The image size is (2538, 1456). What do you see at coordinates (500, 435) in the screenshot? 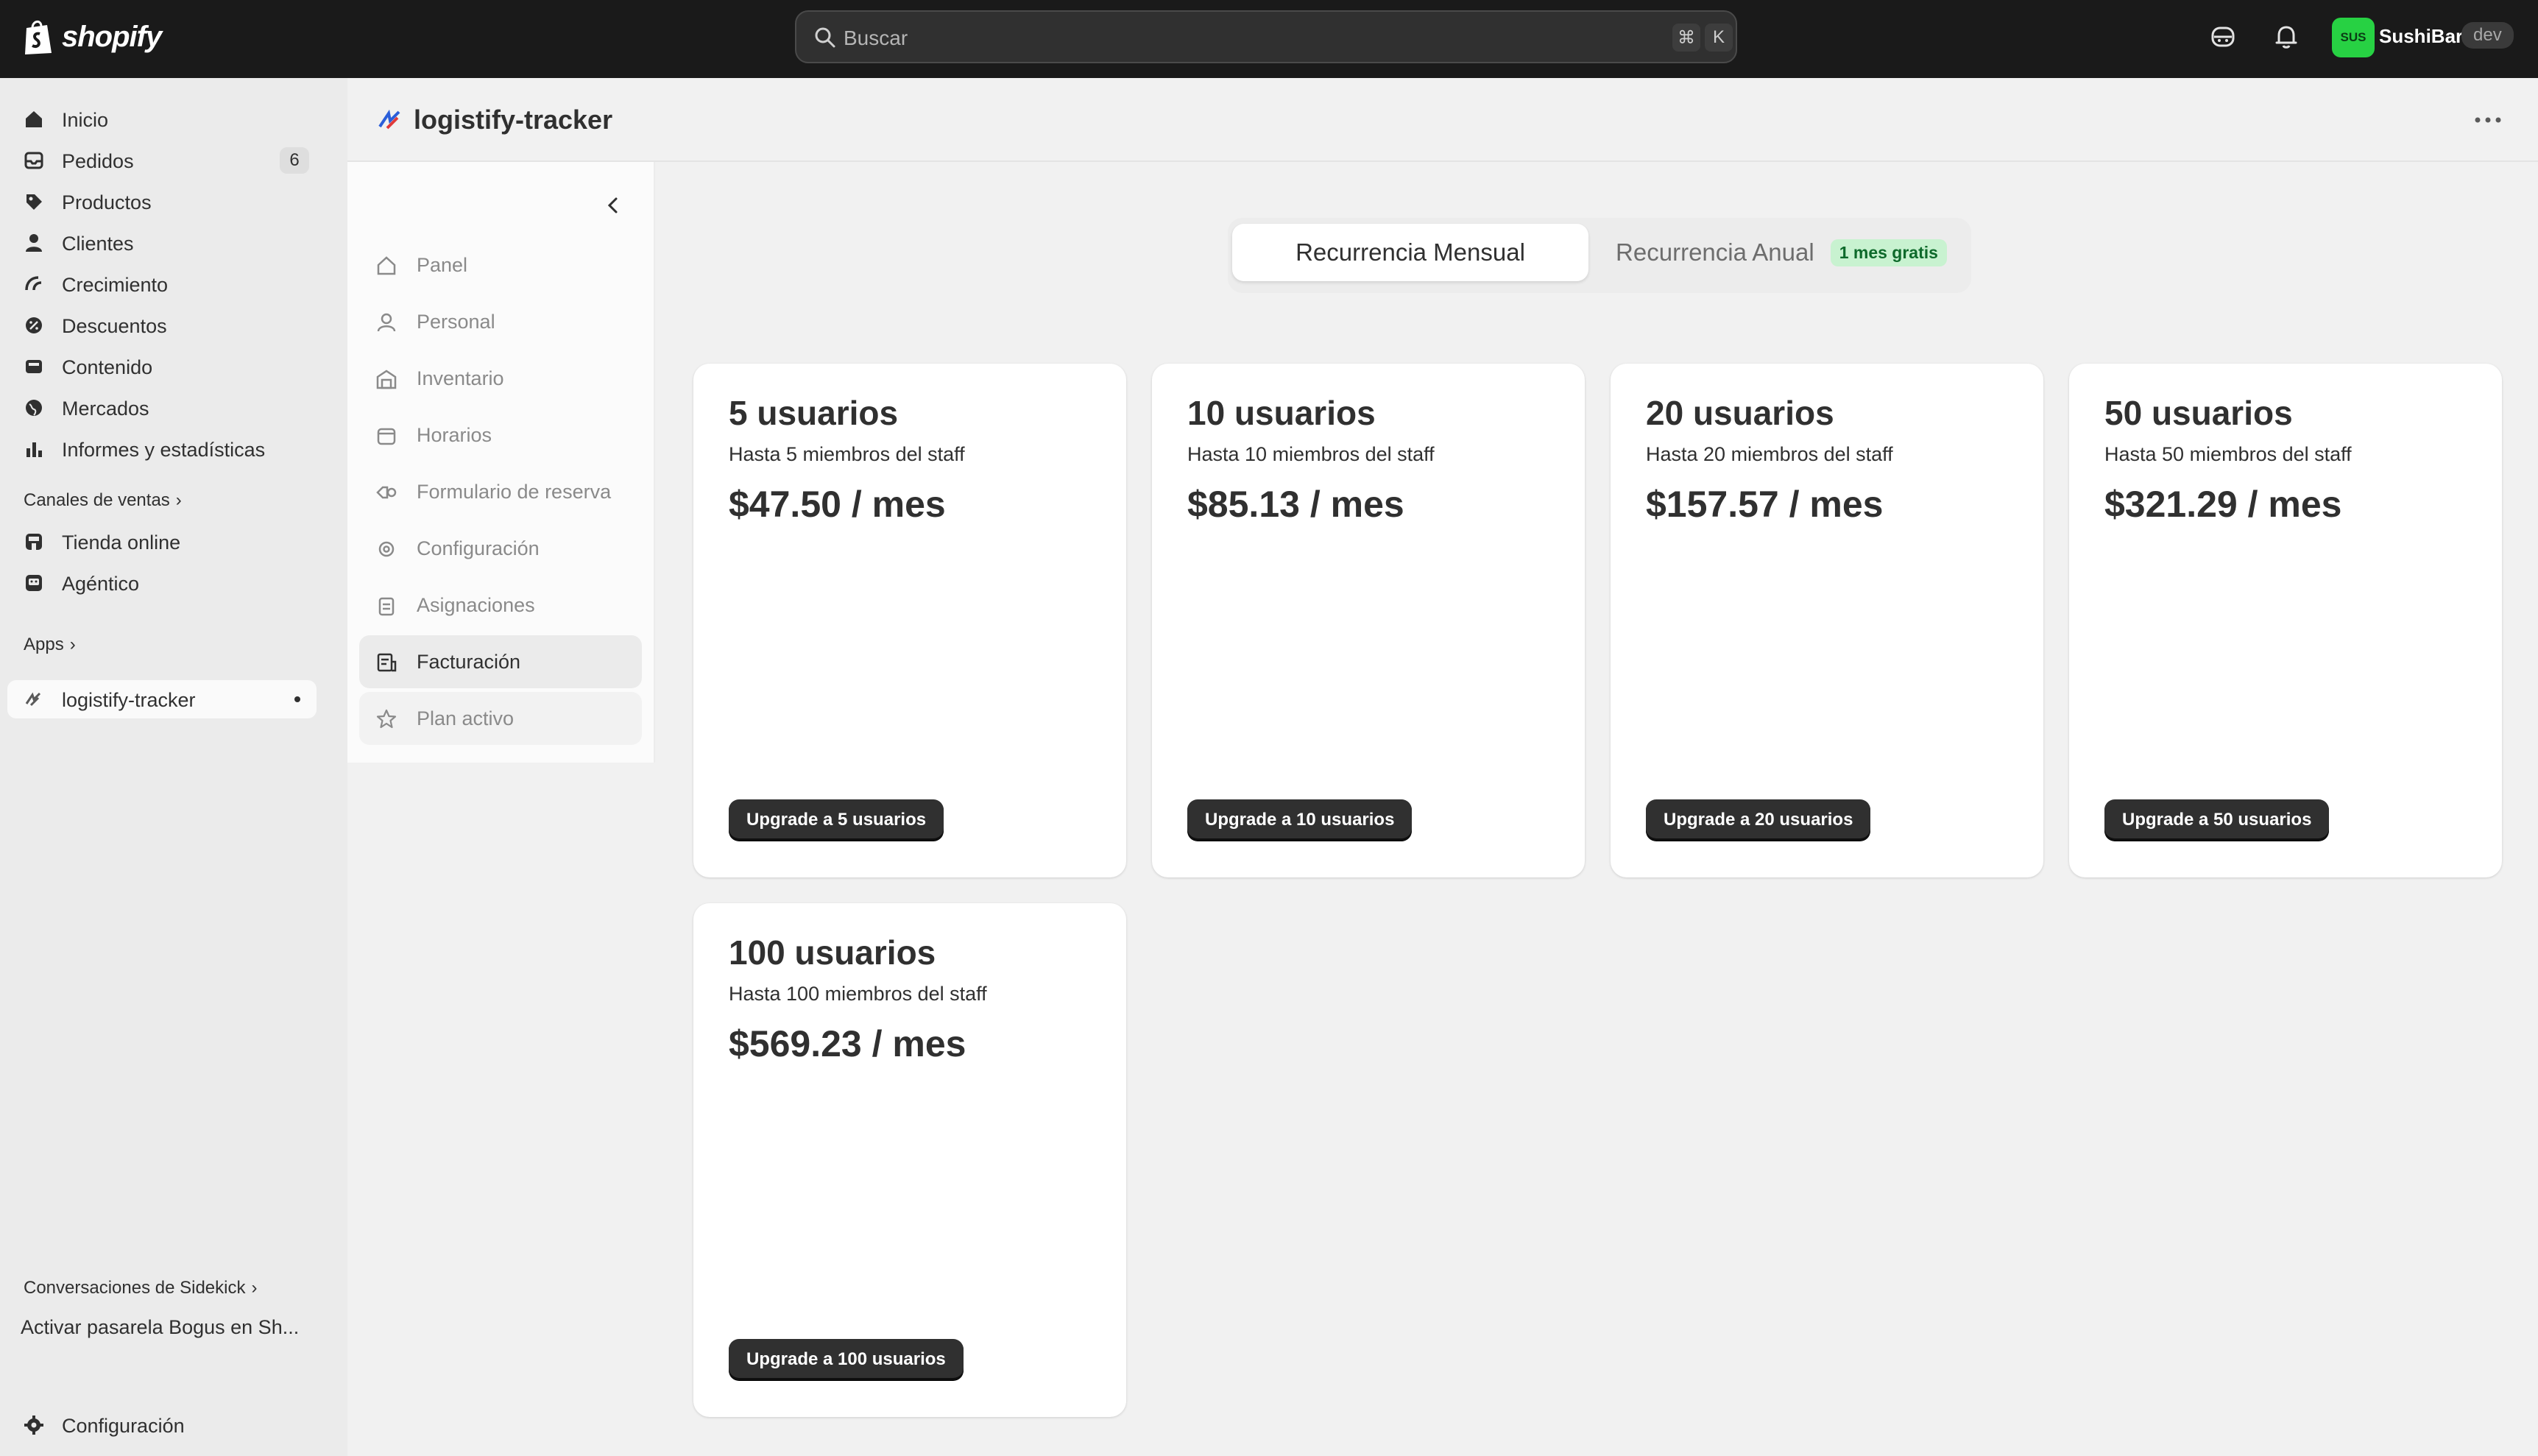
I see `subnav-item-horarios: Horarios` at bounding box center [500, 435].